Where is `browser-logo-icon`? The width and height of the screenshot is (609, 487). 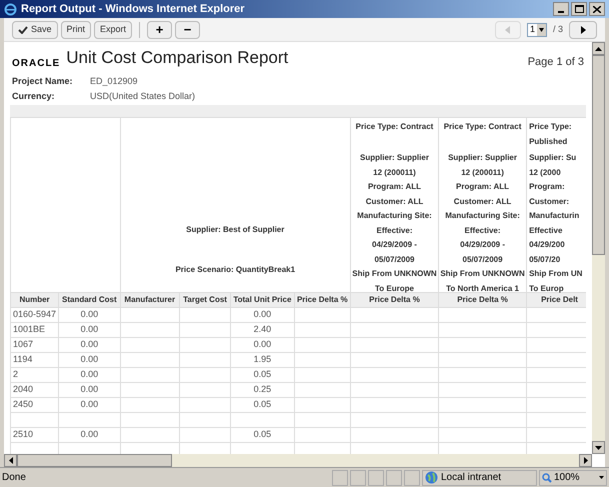
browser-logo-icon is located at coordinates (10, 9).